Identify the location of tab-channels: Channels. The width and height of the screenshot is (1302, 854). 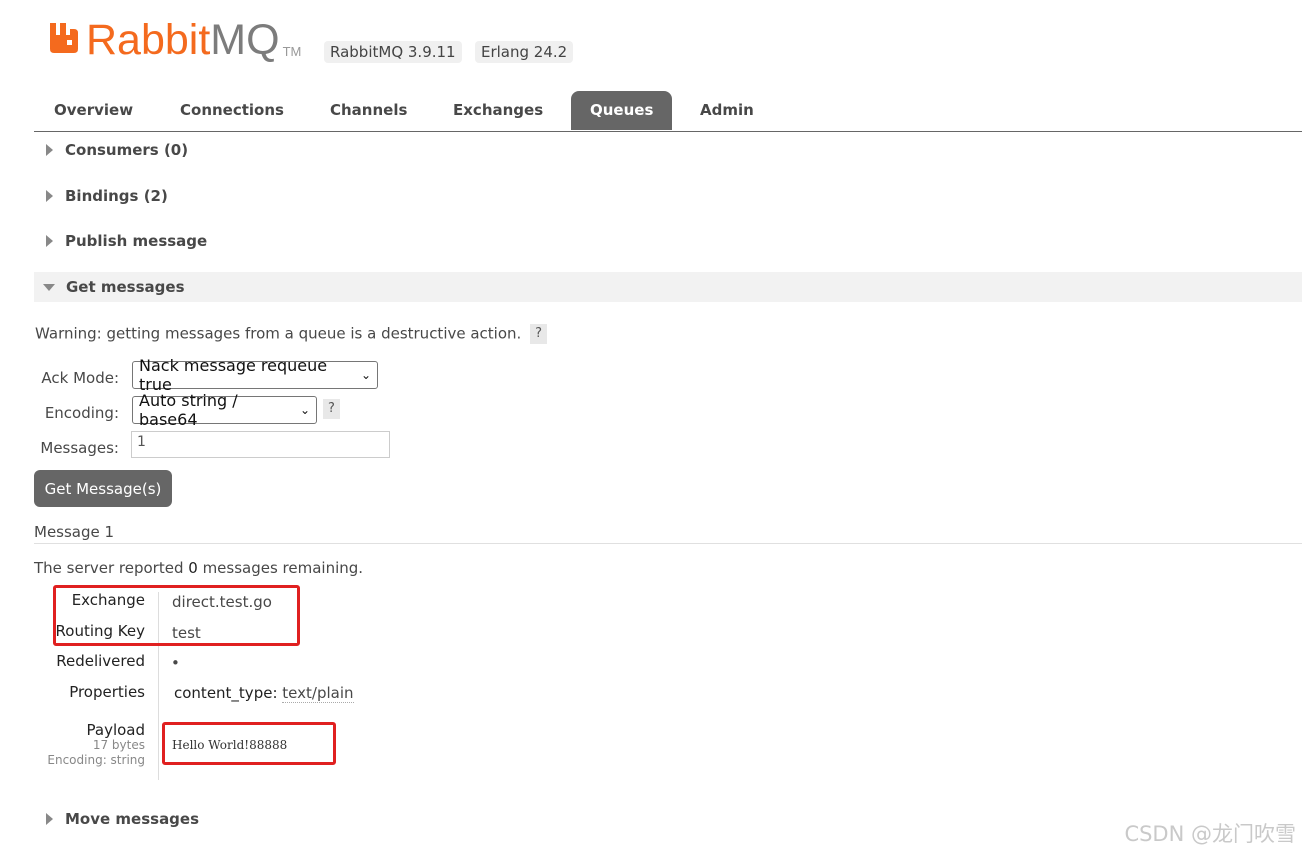
(368, 110).